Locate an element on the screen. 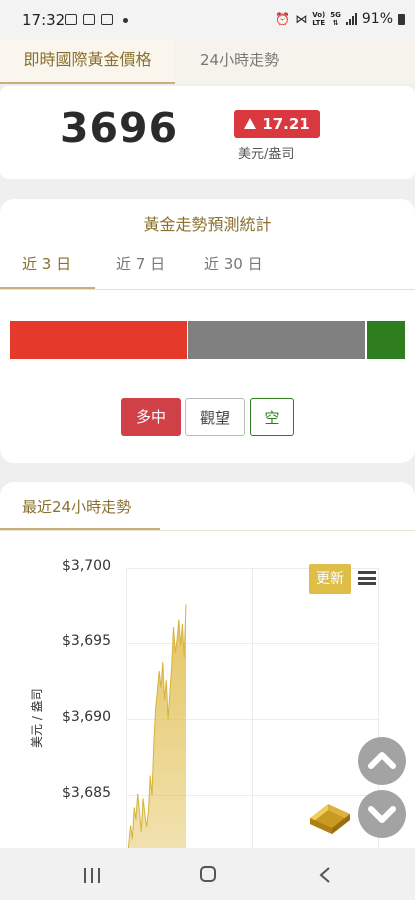  chevron-down-icon is located at coordinates (382, 814).